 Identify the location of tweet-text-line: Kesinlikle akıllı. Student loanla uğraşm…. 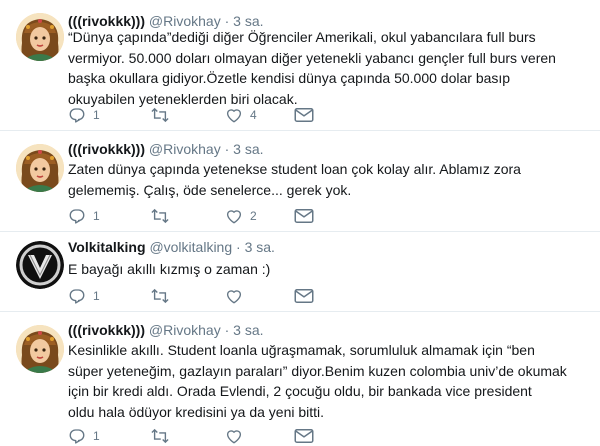
(301, 350).